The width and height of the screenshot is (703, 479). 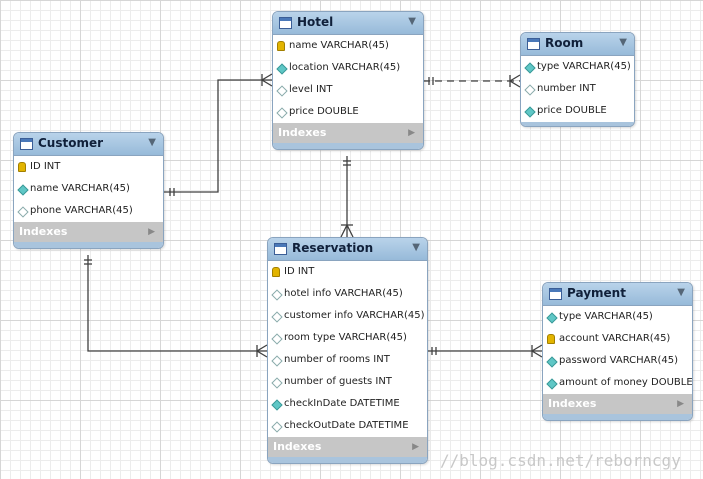 What do you see at coordinates (617, 294) in the screenshot?
I see `table-payment-header: Payment ▼` at bounding box center [617, 294].